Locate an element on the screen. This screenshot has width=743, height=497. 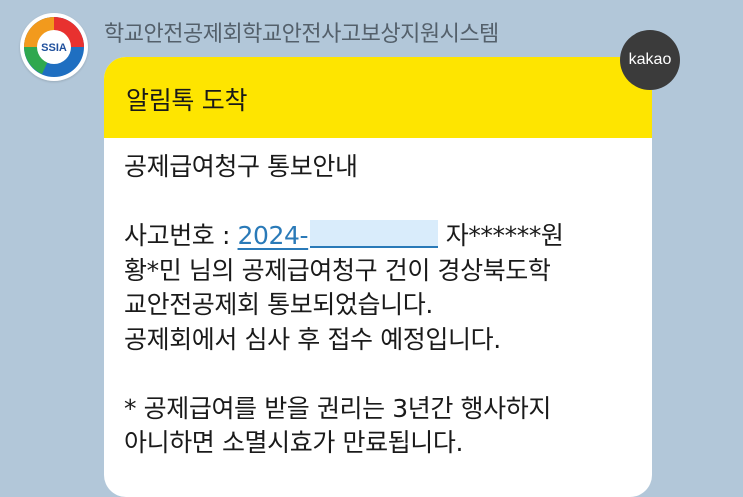
message-header: 알림톡 도착 is located at coordinates (378, 97).